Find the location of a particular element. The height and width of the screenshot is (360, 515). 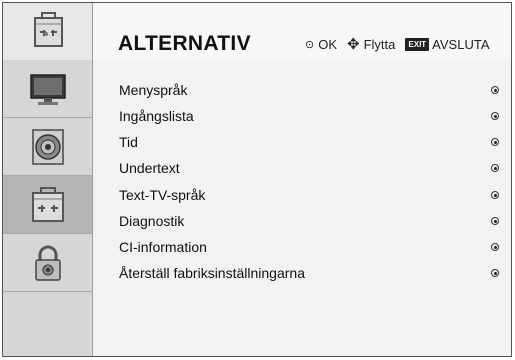

exit-hint: EXIT AVSLUTA is located at coordinates (447, 44).